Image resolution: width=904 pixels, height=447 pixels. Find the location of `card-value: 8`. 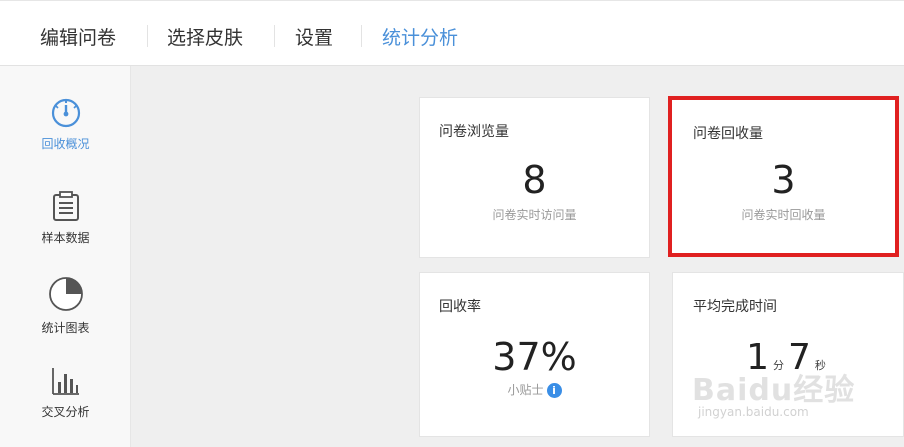

card-value: 8 is located at coordinates (534, 180).